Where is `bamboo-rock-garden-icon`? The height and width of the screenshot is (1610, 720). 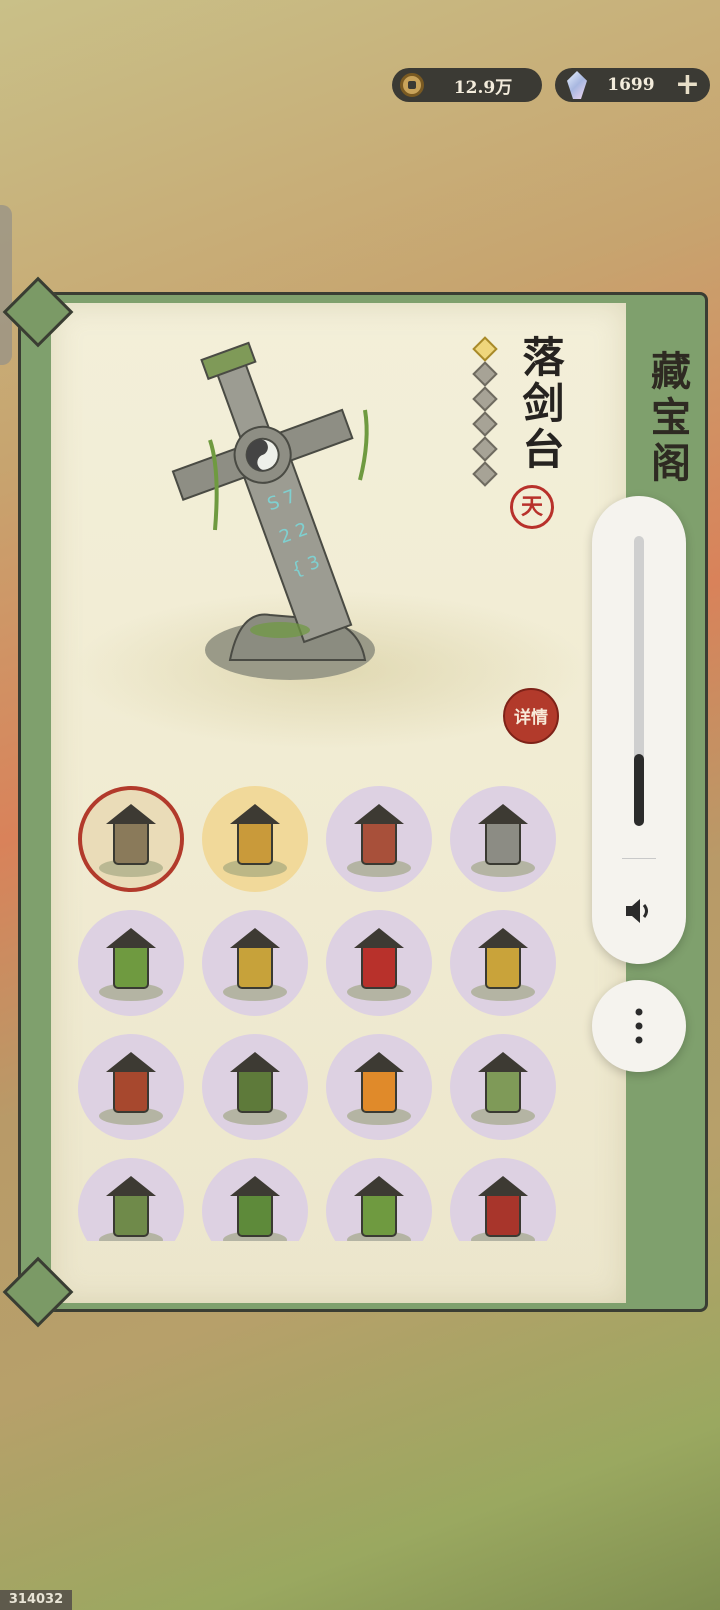
bamboo-rock-garden-icon is located at coordinates (503, 1088).